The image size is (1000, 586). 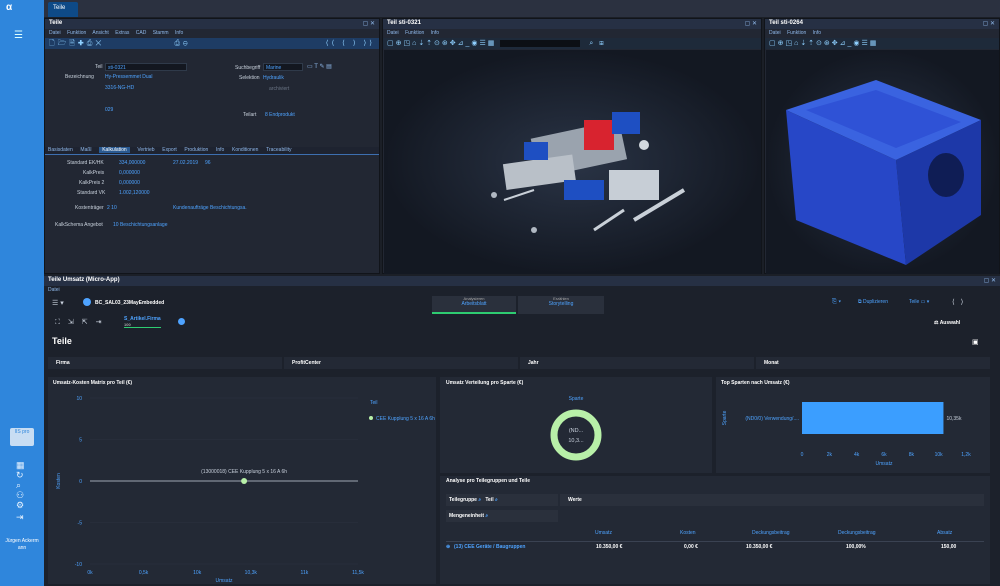 I want to click on filter-chip: S_Artikel.Firma 100, so click(x=142, y=322).